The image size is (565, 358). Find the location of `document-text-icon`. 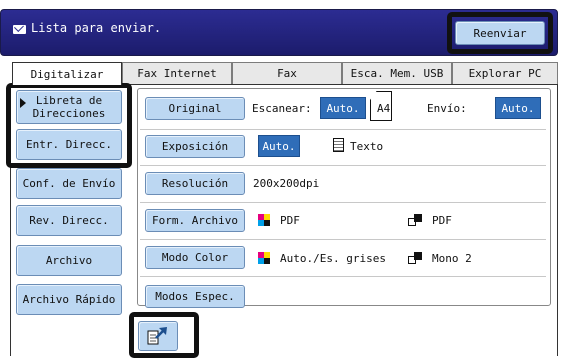

document-text-icon is located at coordinates (338, 145).